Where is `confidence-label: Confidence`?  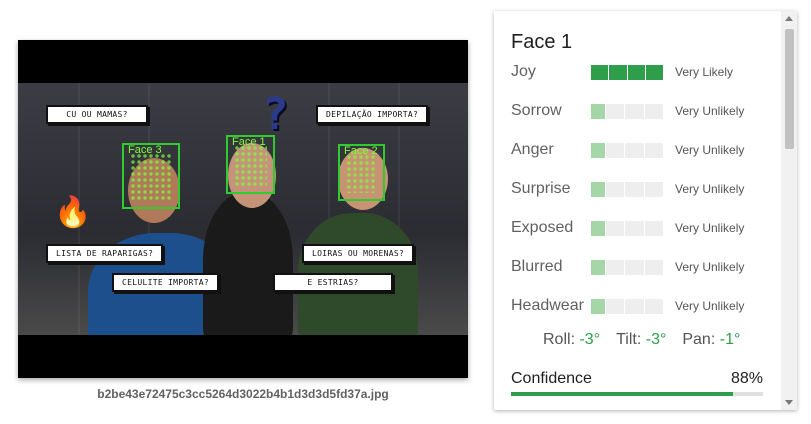 confidence-label: Confidence is located at coordinates (551, 378).